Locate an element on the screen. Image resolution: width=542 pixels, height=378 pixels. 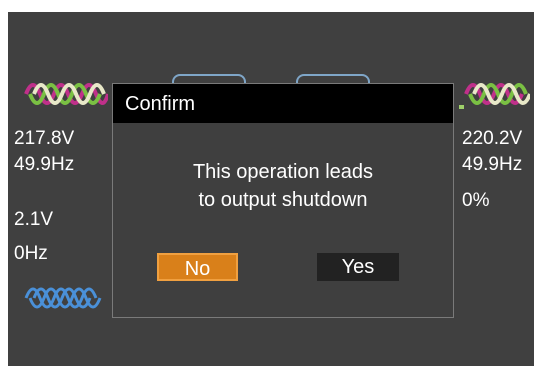
yes-button: Yes is located at coordinates (358, 267).